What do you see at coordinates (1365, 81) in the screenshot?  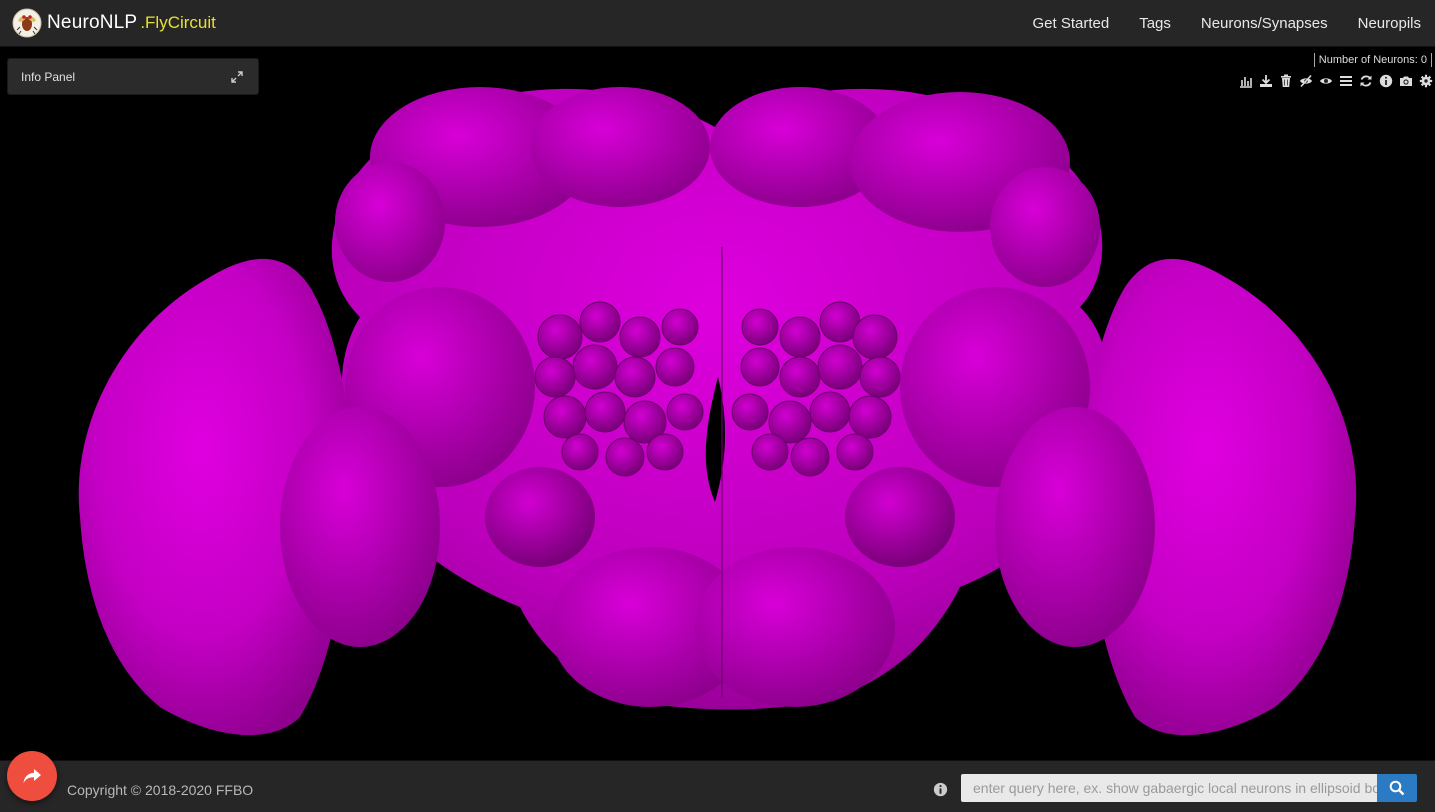 I see `refresh-icon` at bounding box center [1365, 81].